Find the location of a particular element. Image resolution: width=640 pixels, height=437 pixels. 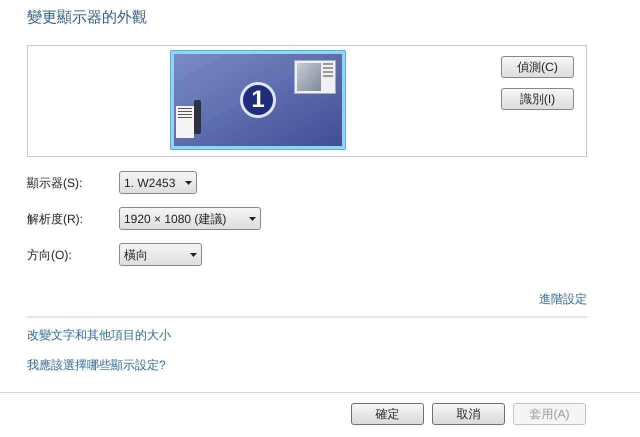

window-icon is located at coordinates (315, 77).